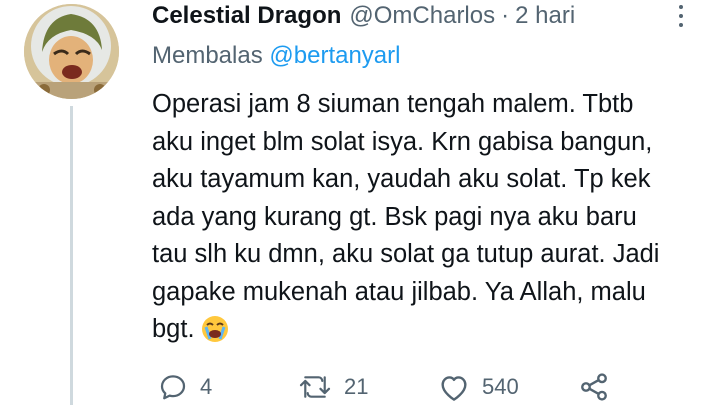 Image resolution: width=720 pixels, height=405 pixels. Describe the element at coordinates (478, 387) in the screenshot. I see `like-button: 540` at that location.